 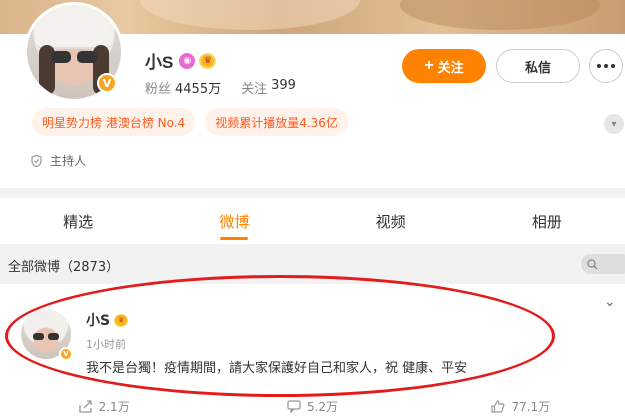 What do you see at coordinates (74, 52) in the screenshot?
I see `profile-avatar: V` at bounding box center [74, 52].